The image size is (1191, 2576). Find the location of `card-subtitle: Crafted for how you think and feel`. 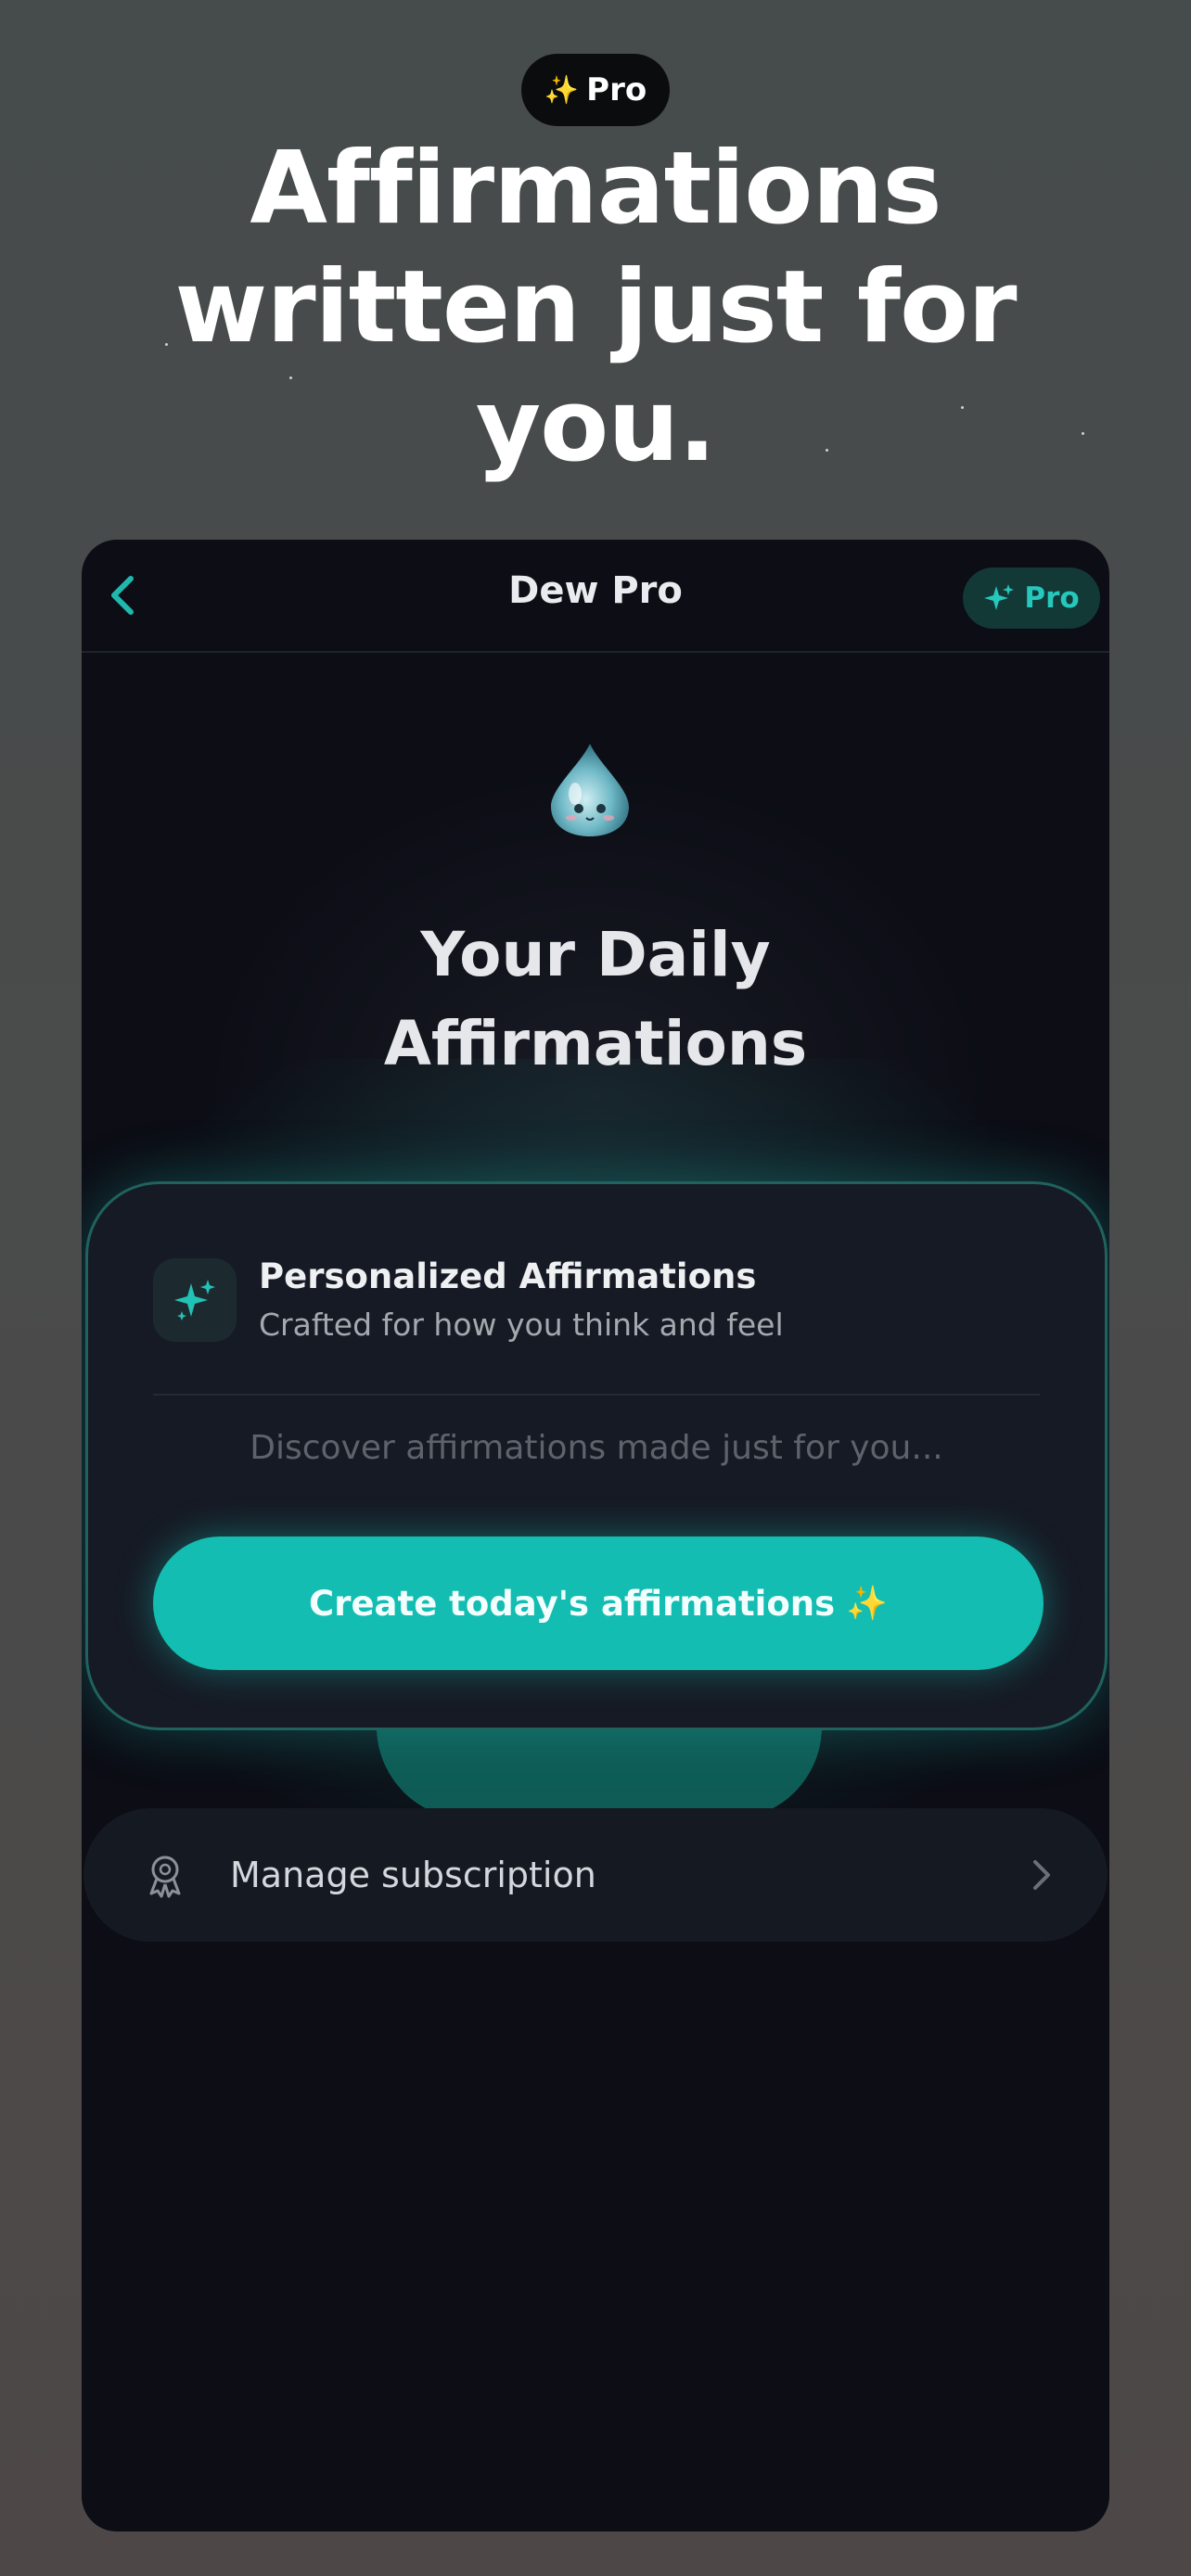

card-subtitle: Crafted for how you think and feel is located at coordinates (521, 1325).